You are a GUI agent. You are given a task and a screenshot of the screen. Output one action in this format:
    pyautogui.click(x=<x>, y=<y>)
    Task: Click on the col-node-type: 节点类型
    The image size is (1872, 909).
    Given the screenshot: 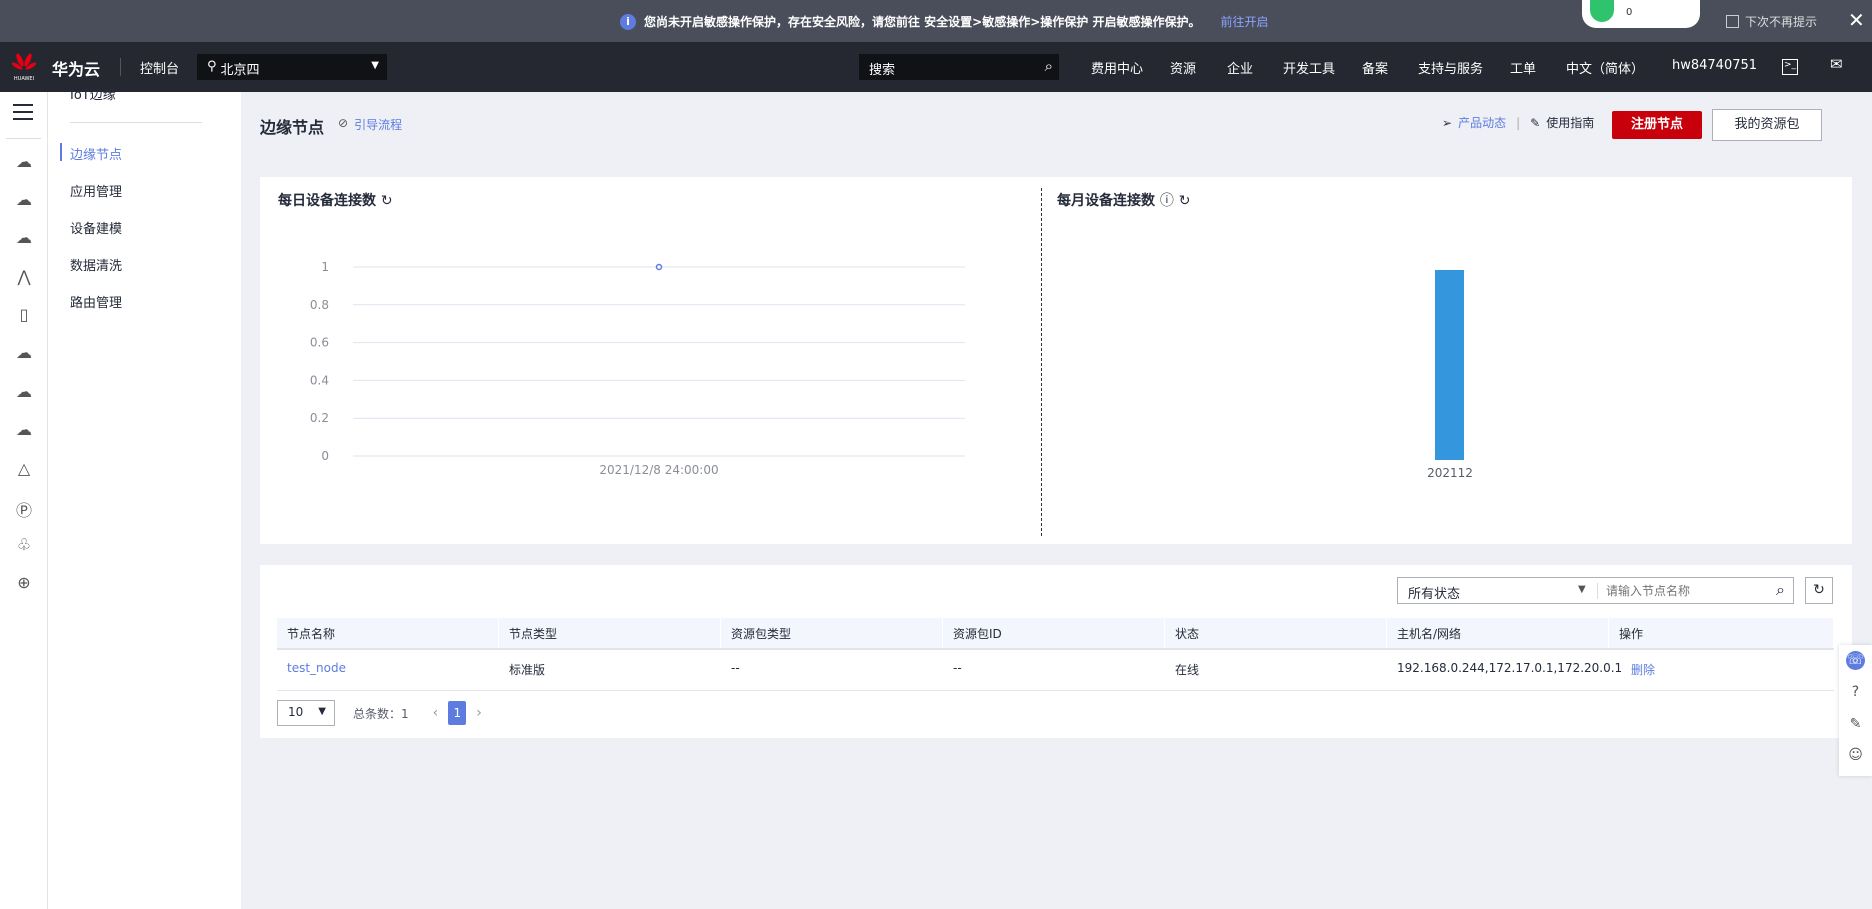 What is the action you would take?
    pyautogui.click(x=610, y=633)
    